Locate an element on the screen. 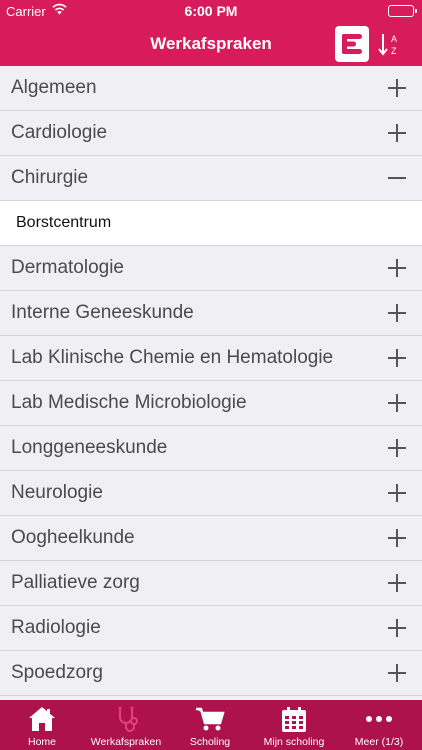  list-item-interne-geneeskunde: Interne Geneeskunde is located at coordinates (211, 313).